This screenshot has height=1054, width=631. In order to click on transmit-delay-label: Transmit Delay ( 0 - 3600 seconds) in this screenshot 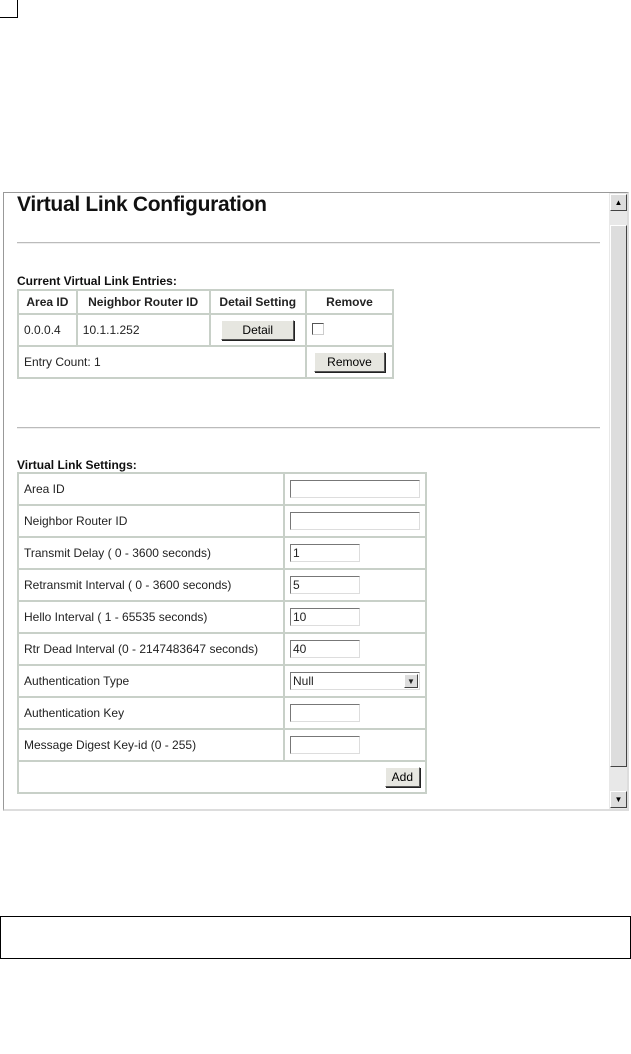, I will do `click(151, 553)`.